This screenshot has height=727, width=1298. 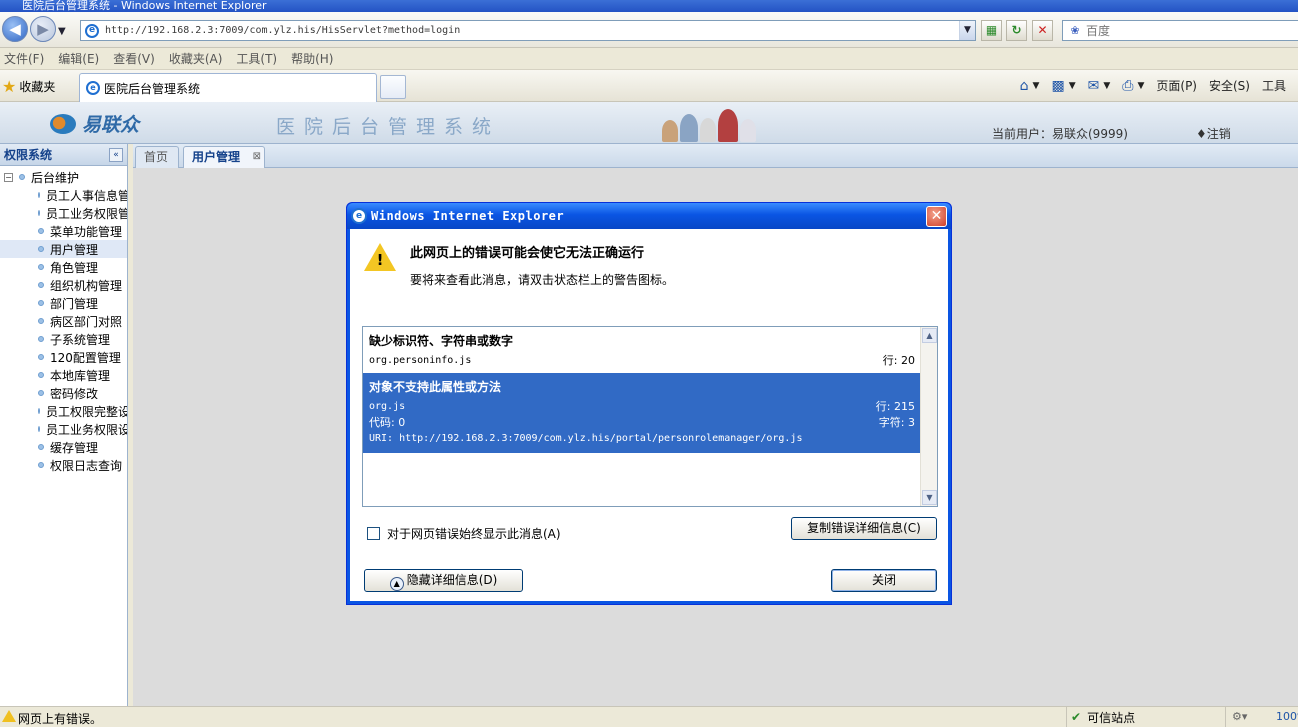 What do you see at coordinates (63, 177) in the screenshot?
I see `tree-node-root: − 后台维护` at bounding box center [63, 177].